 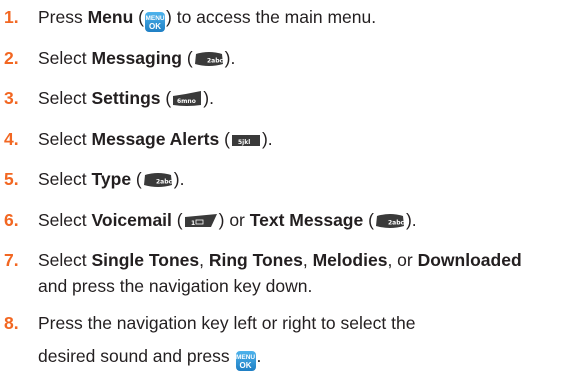 What do you see at coordinates (126, 98) in the screenshot?
I see `settings-label: Settings` at bounding box center [126, 98].